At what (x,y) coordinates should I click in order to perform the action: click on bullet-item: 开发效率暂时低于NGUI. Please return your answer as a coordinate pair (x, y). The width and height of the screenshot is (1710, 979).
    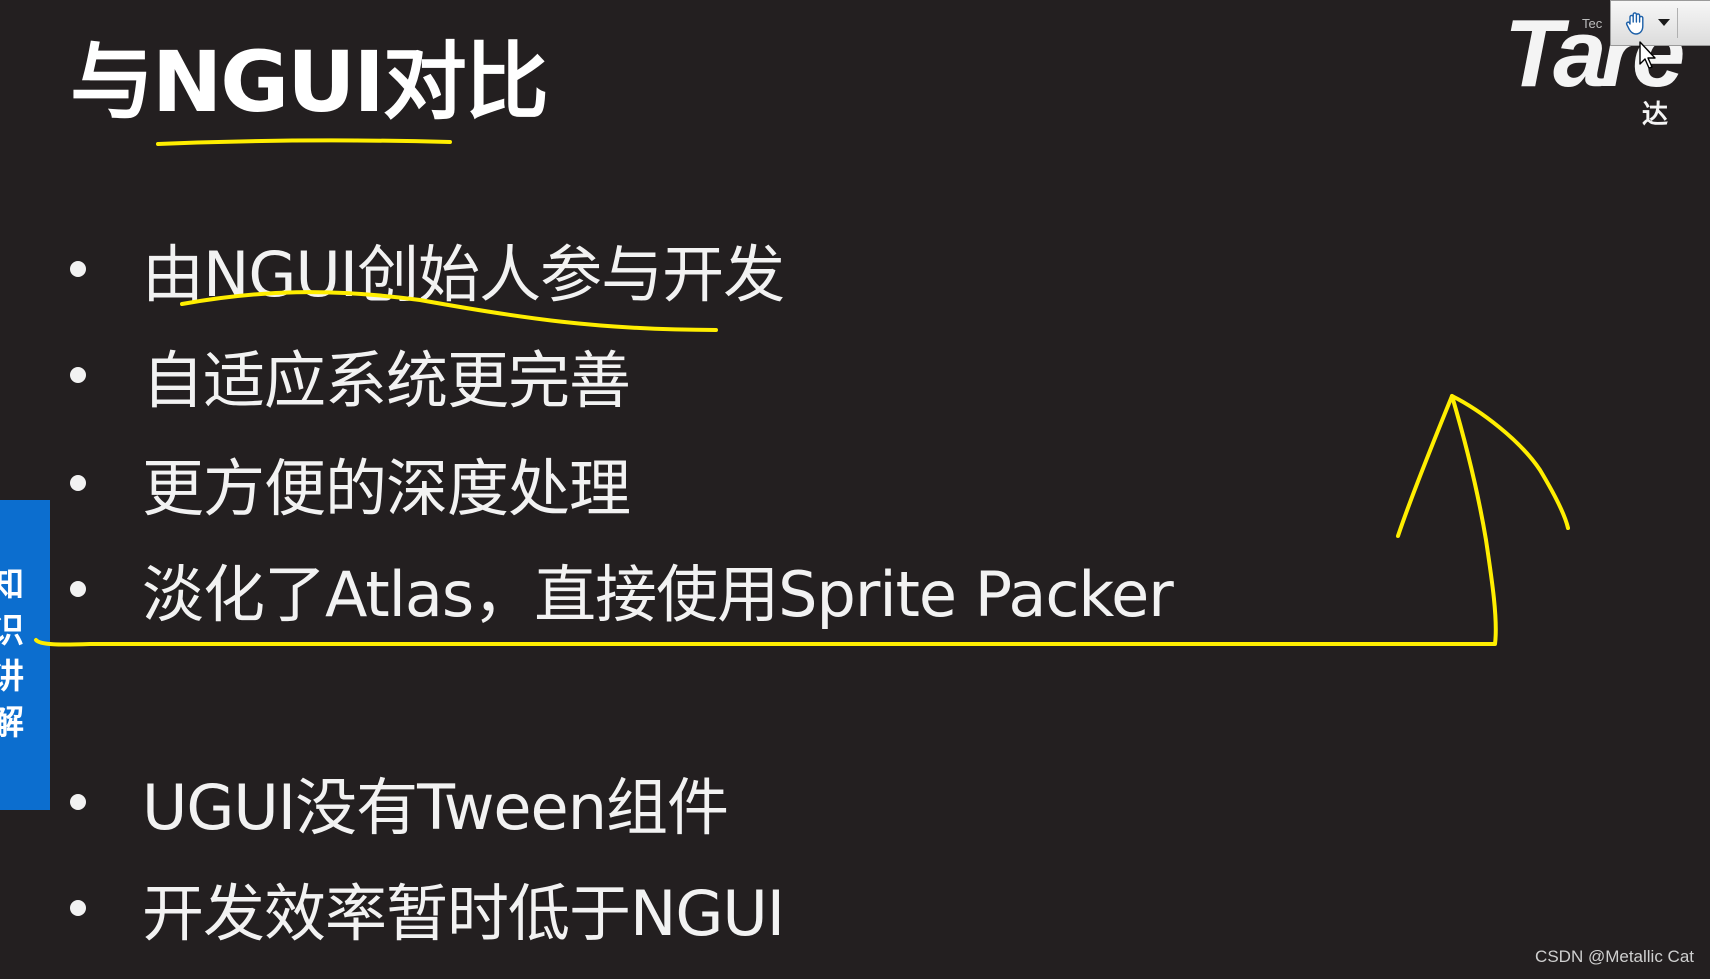
    Looking at the image, I should click on (427, 909).